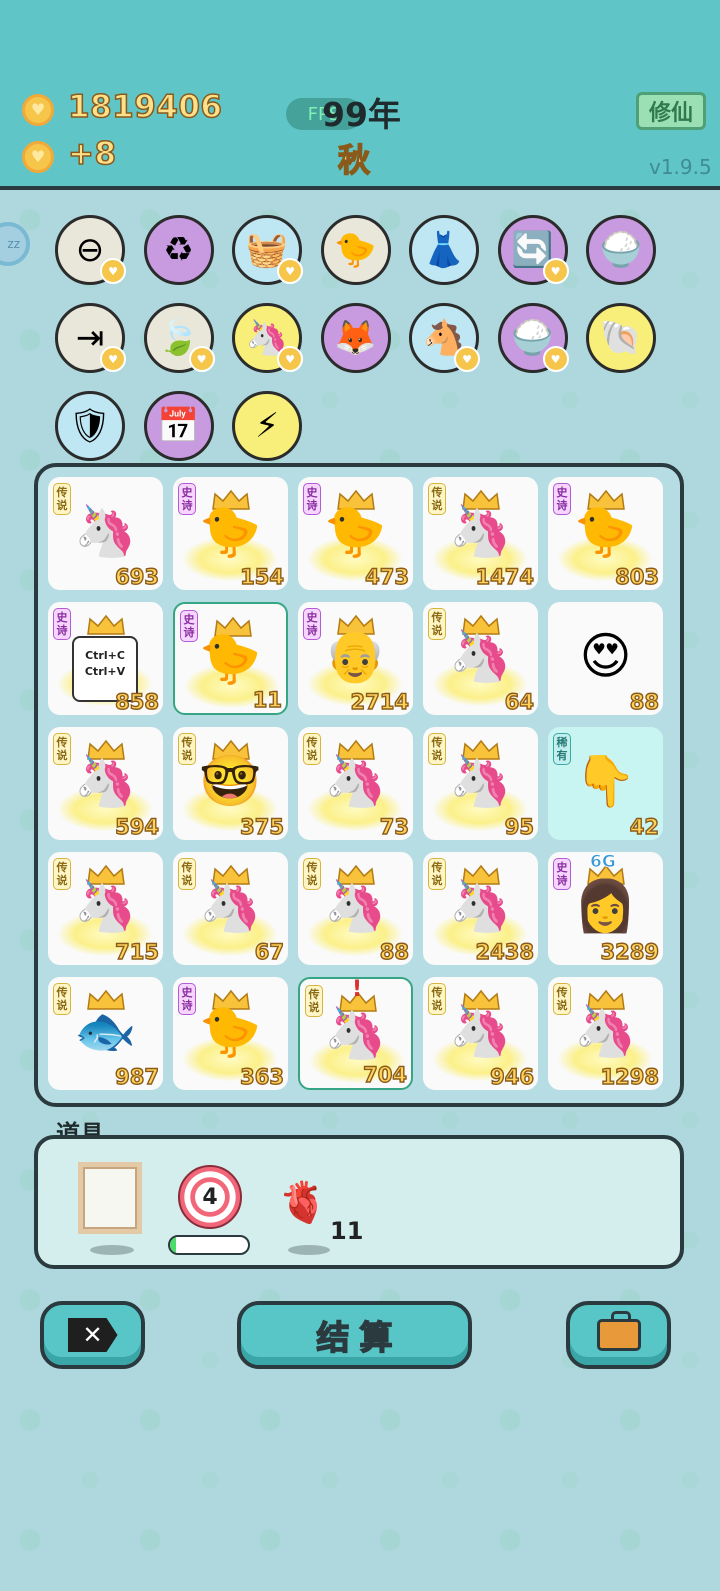 The height and width of the screenshot is (1591, 720). Describe the element at coordinates (480, 533) in the screenshot. I see `board-card: 🦄 传说 1474` at that location.